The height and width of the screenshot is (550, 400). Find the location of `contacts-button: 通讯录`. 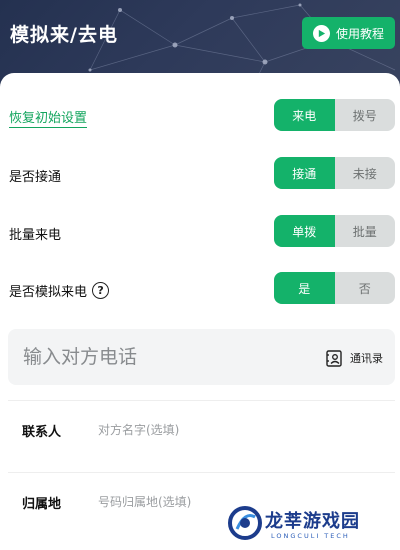

contacts-button: 通讯录 is located at coordinates (354, 358).